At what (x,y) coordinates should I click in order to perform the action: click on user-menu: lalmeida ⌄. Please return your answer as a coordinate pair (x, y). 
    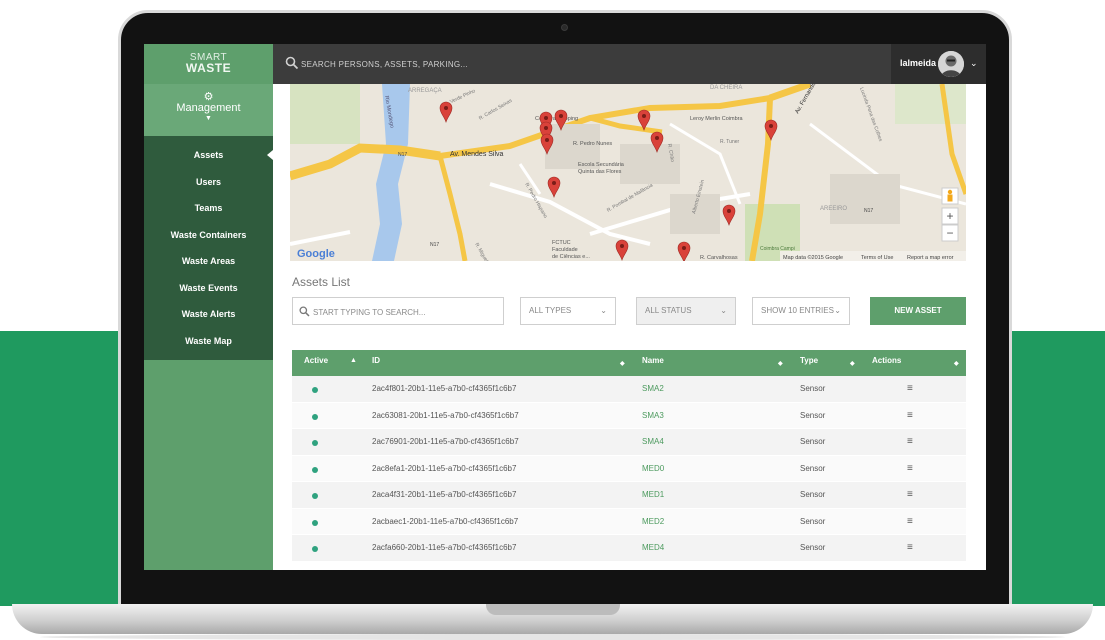
    Looking at the image, I should click on (938, 64).